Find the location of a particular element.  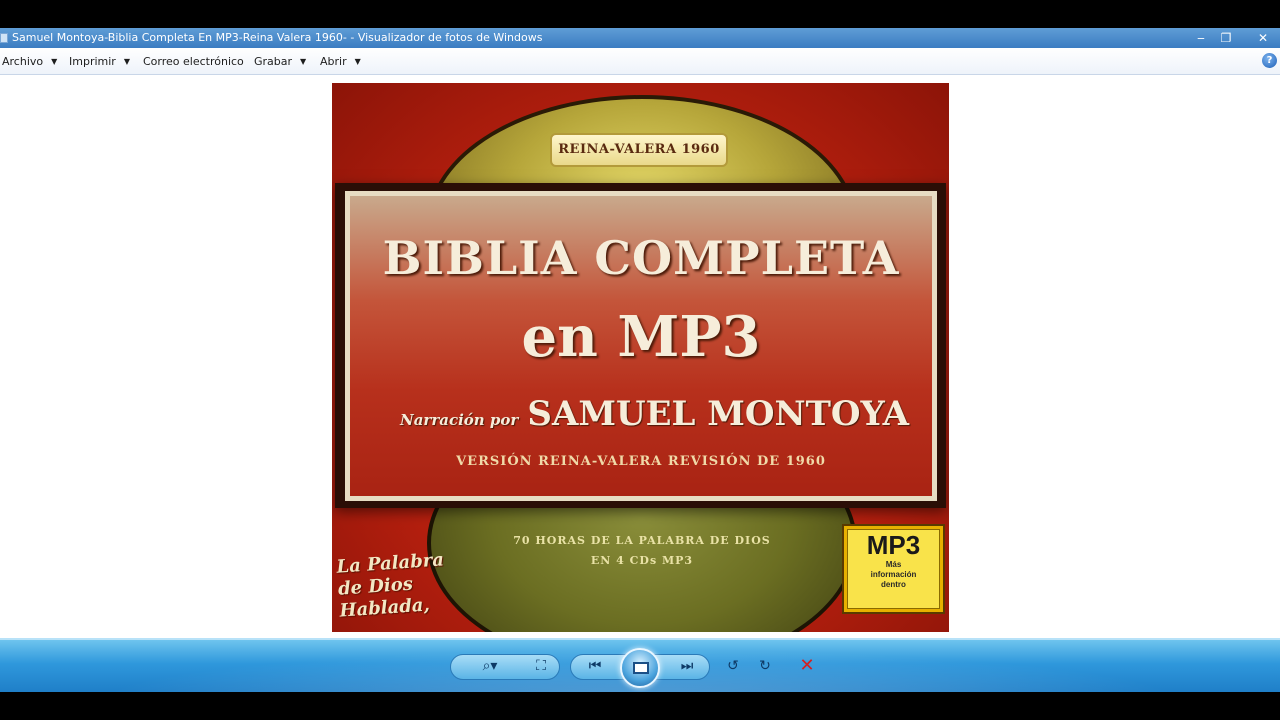

mp3-badge-title: MP3 is located at coordinates (893, 545).